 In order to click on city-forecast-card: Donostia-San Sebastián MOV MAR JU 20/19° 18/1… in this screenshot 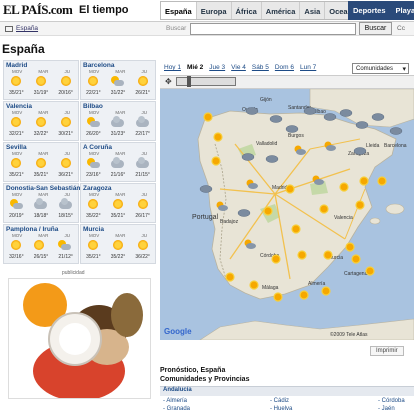, I will do `click(41, 203)`.